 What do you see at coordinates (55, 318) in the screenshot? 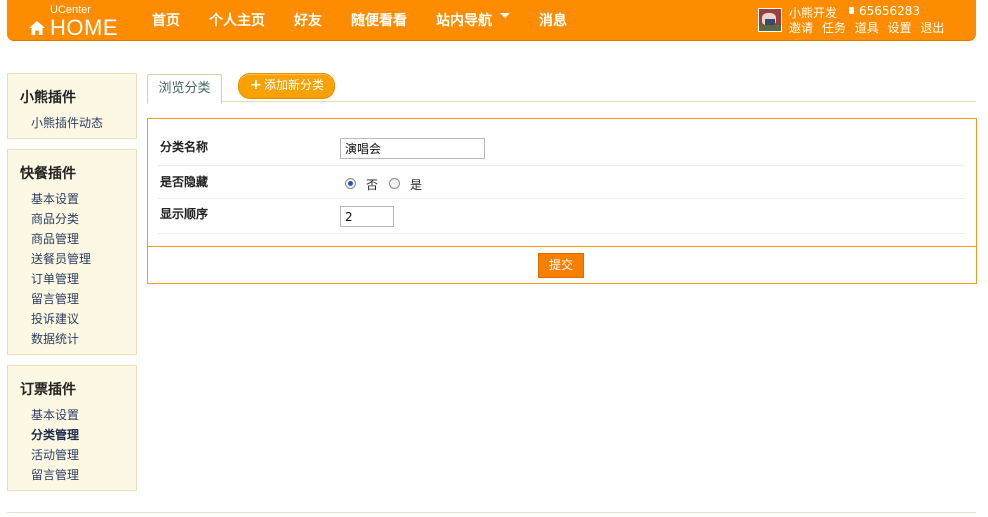
I see `sidebar-item-complaints: 投诉建议` at bounding box center [55, 318].